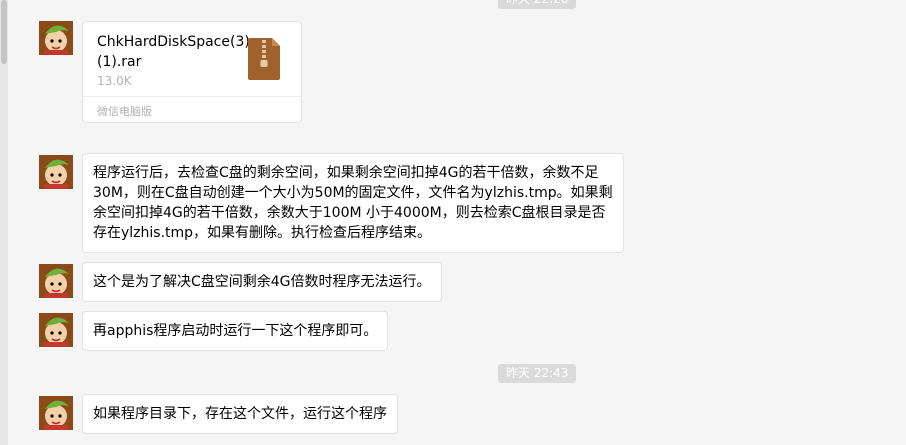 The image size is (906, 445). What do you see at coordinates (124, 111) in the screenshot?
I see `file-source-label: 微信电脑版` at bounding box center [124, 111].